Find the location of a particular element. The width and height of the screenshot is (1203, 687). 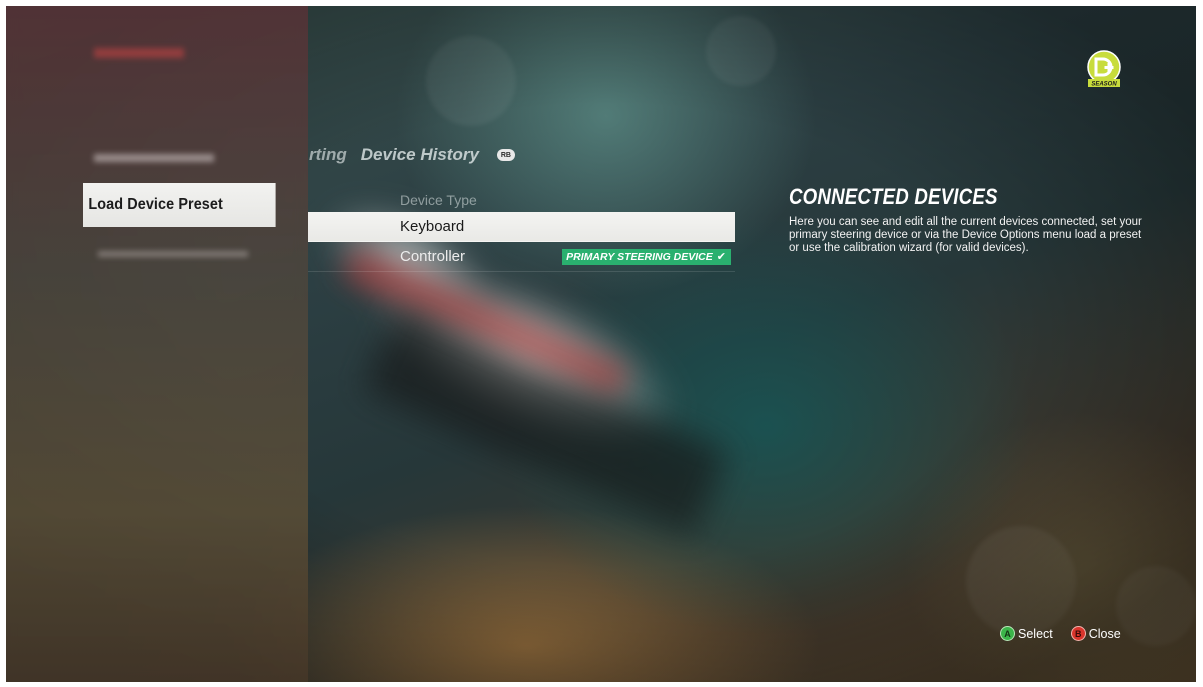

check-icon: ✔ is located at coordinates (721, 257).